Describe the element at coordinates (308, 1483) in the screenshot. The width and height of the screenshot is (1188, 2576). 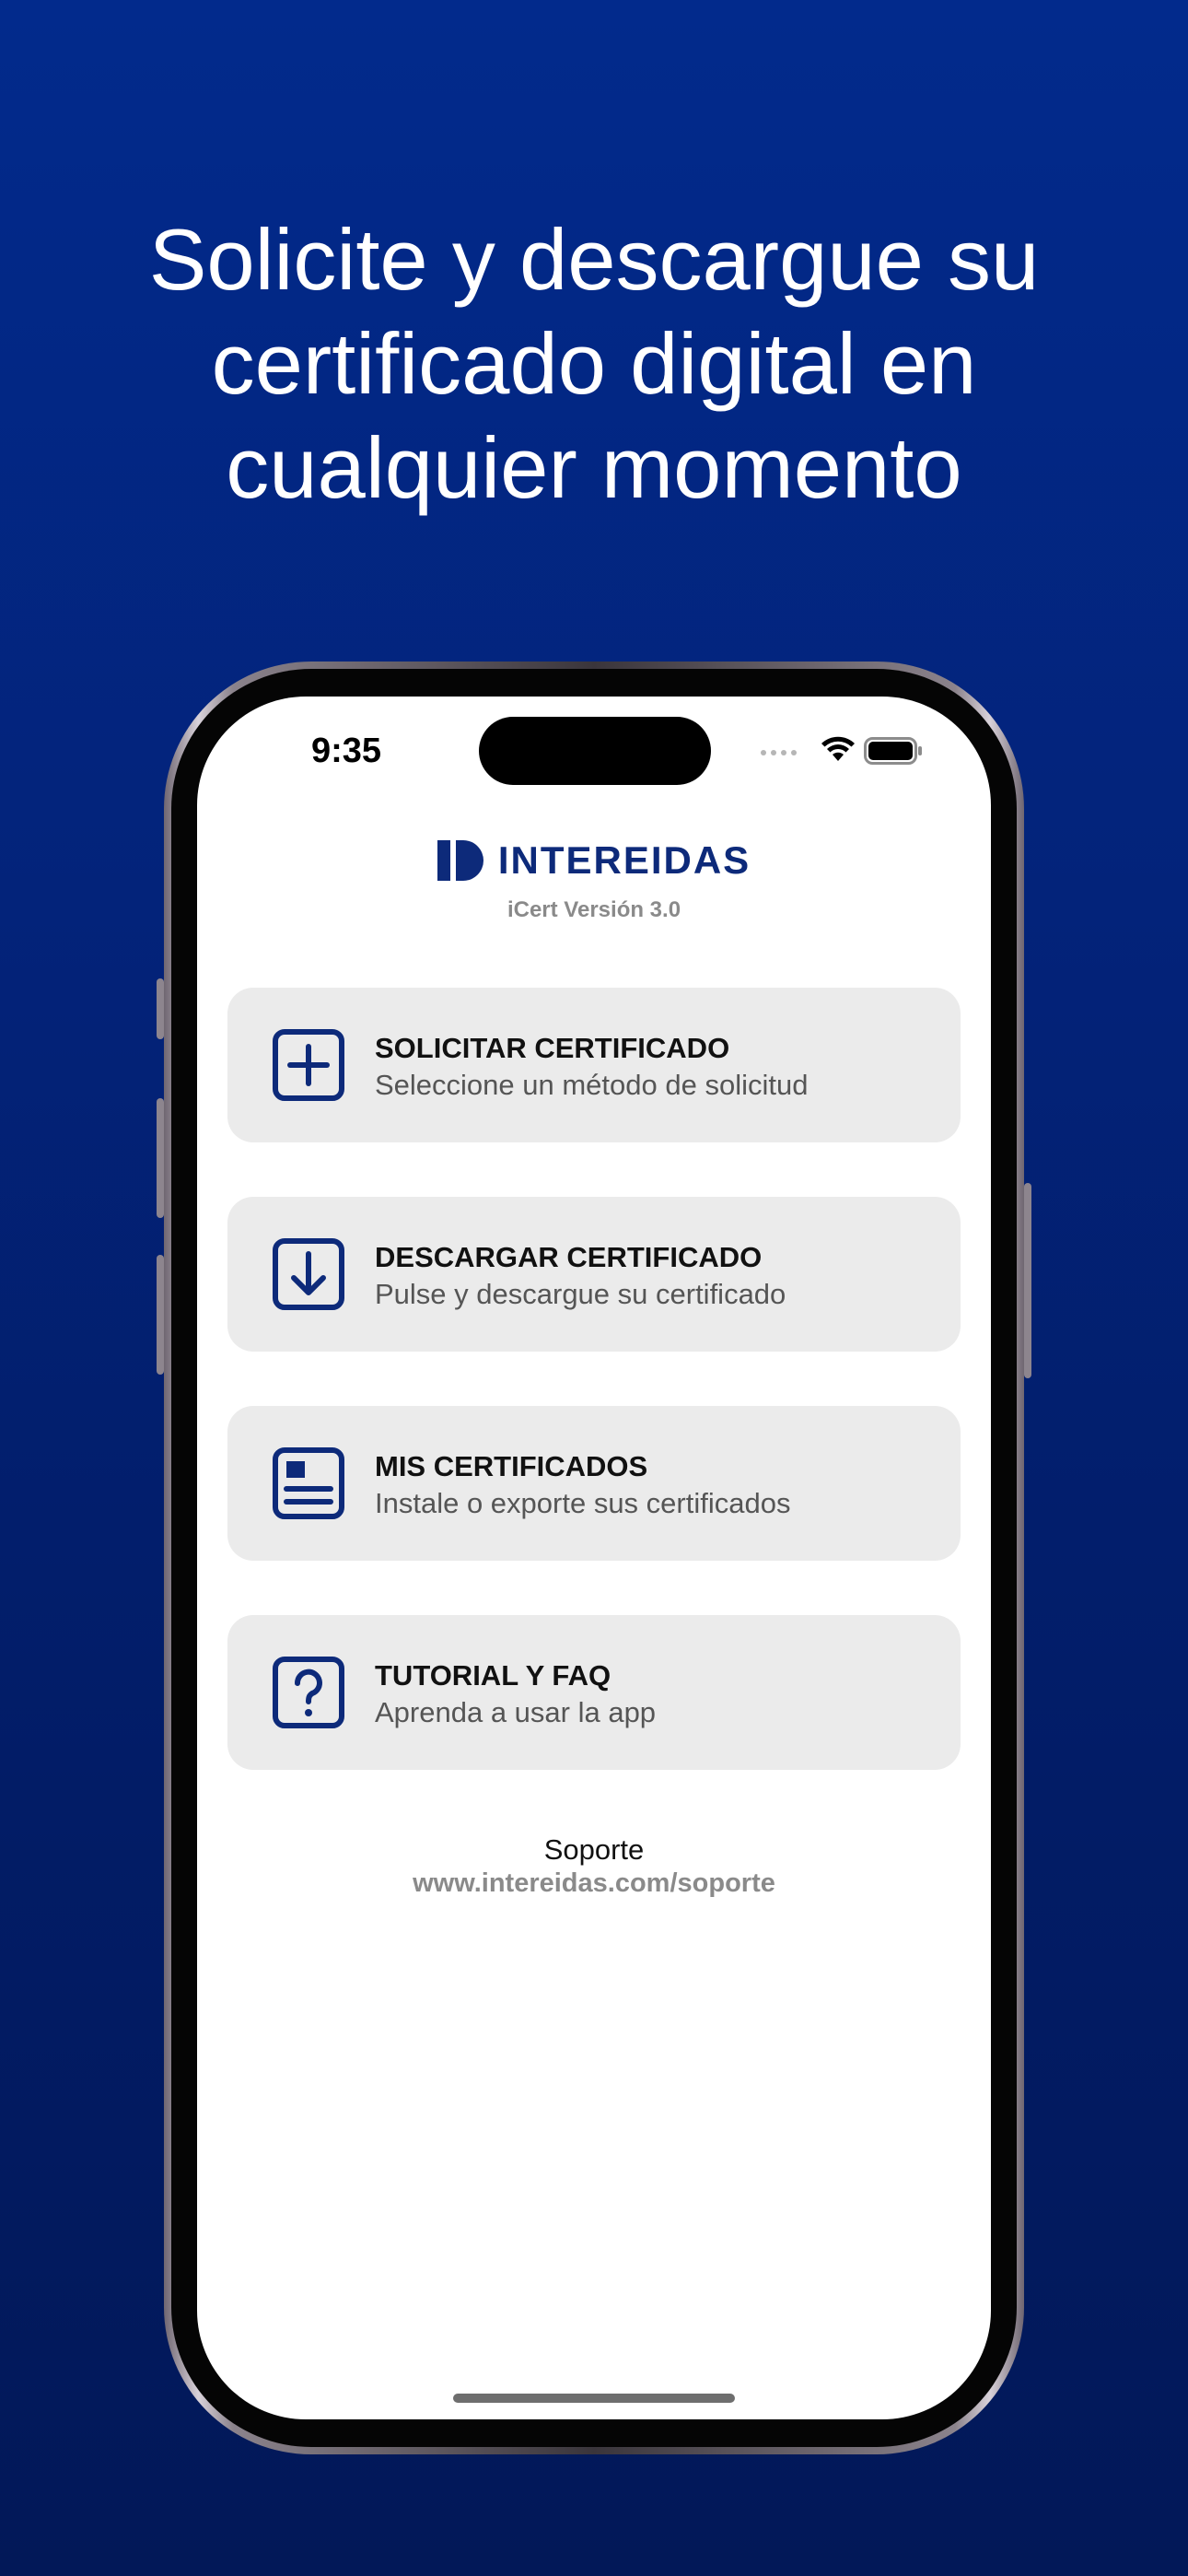
I see `certificate-card-icon` at that location.